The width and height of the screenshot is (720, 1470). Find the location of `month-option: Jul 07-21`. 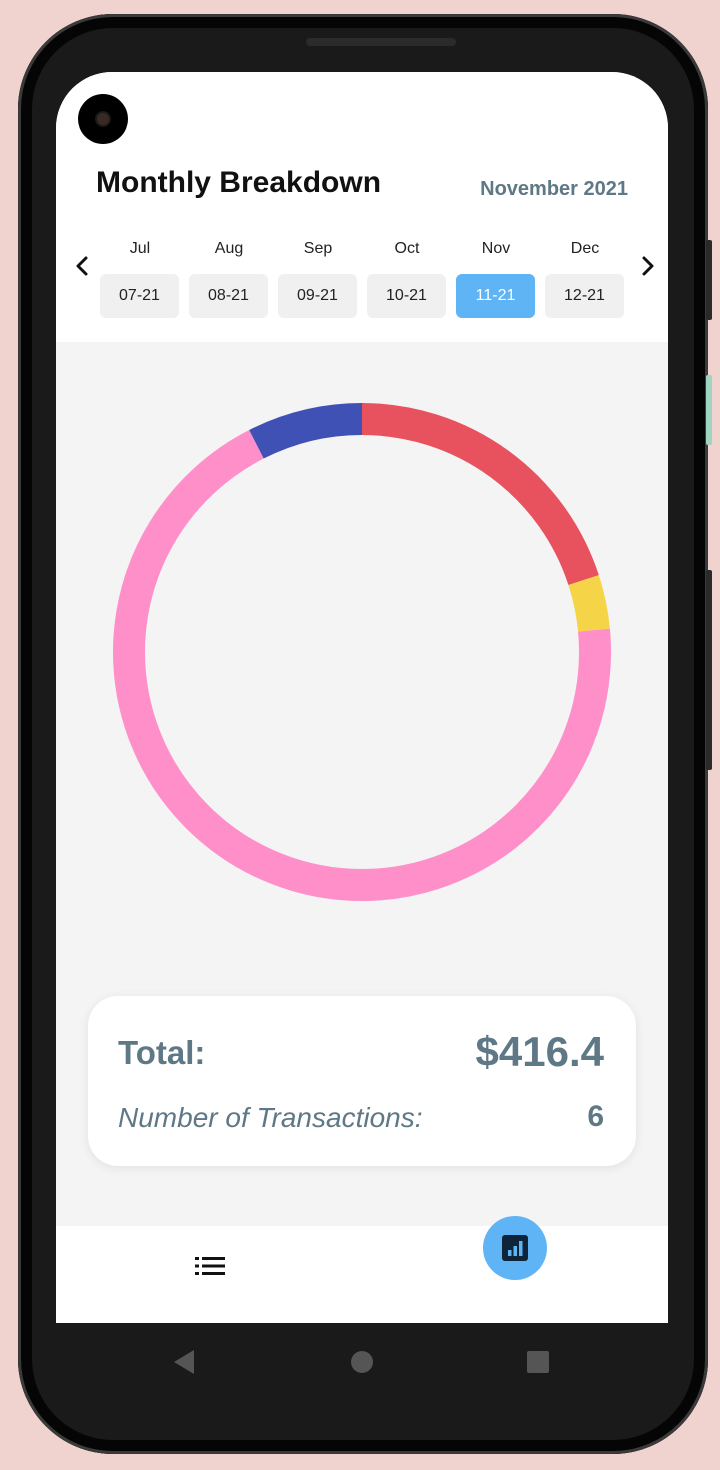

month-option: Jul 07-21 is located at coordinates (140, 278).